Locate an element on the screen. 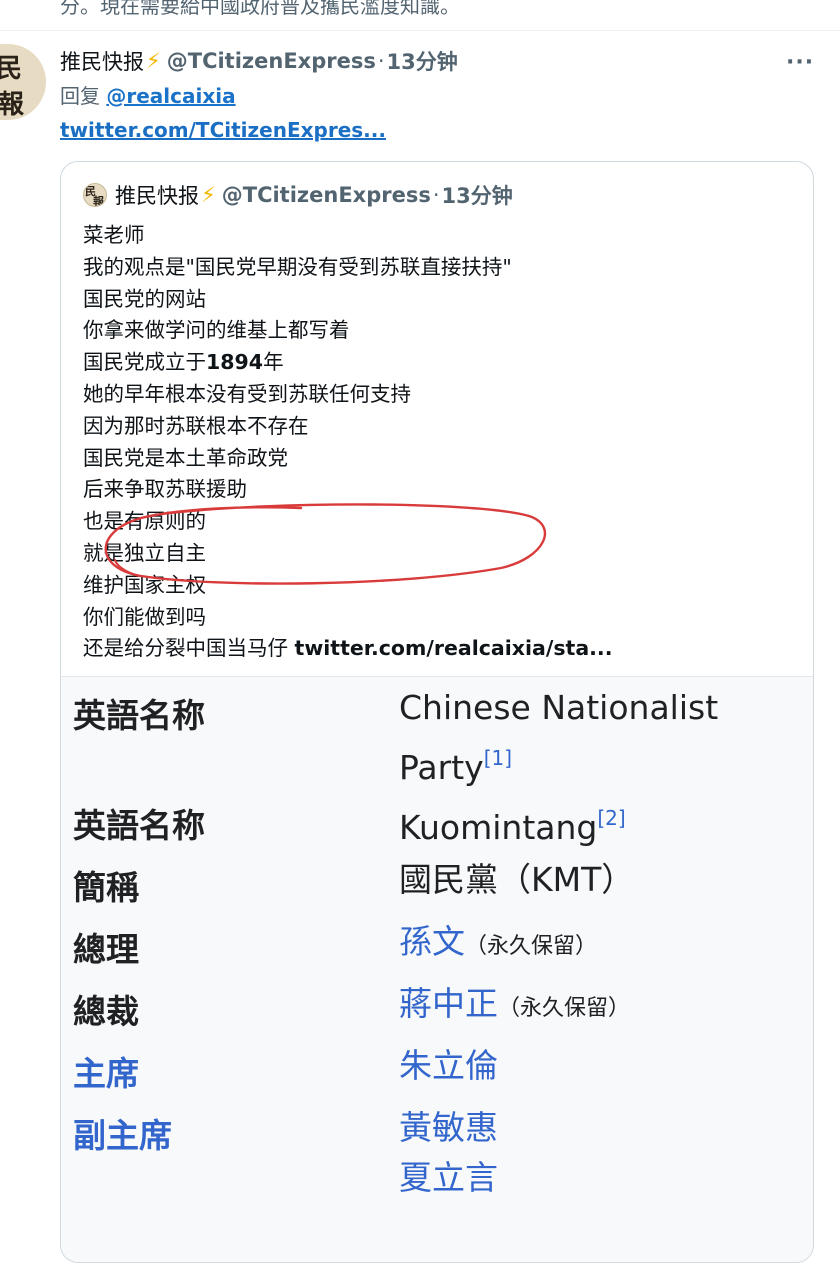  infobox-value: 孫文（永久保留） is located at coordinates (498, 941).